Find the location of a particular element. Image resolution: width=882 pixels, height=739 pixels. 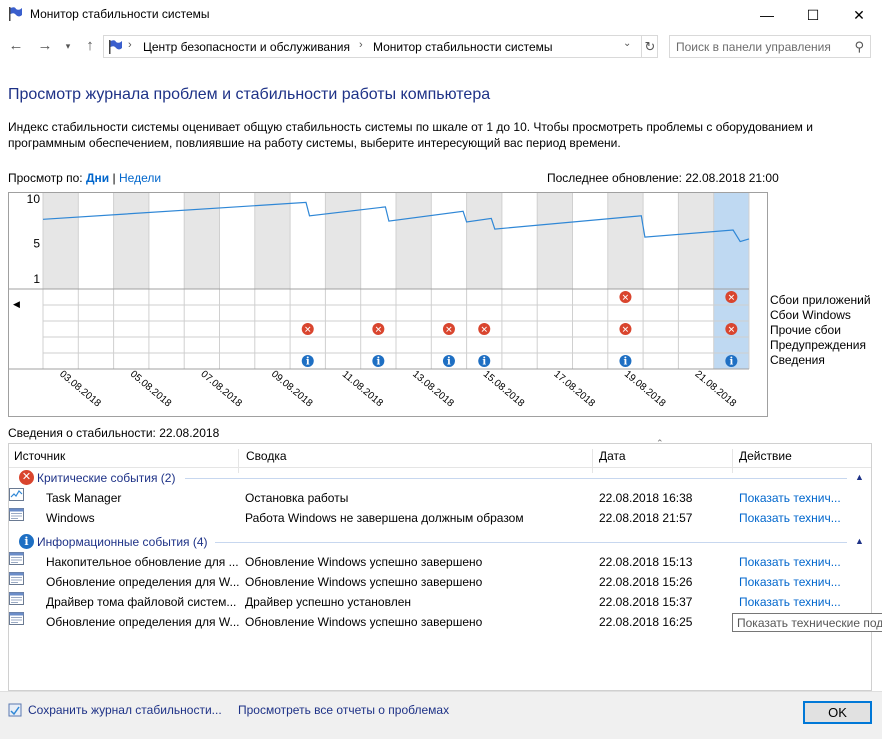

view-weeks-link: Недели is located at coordinates (140, 178).